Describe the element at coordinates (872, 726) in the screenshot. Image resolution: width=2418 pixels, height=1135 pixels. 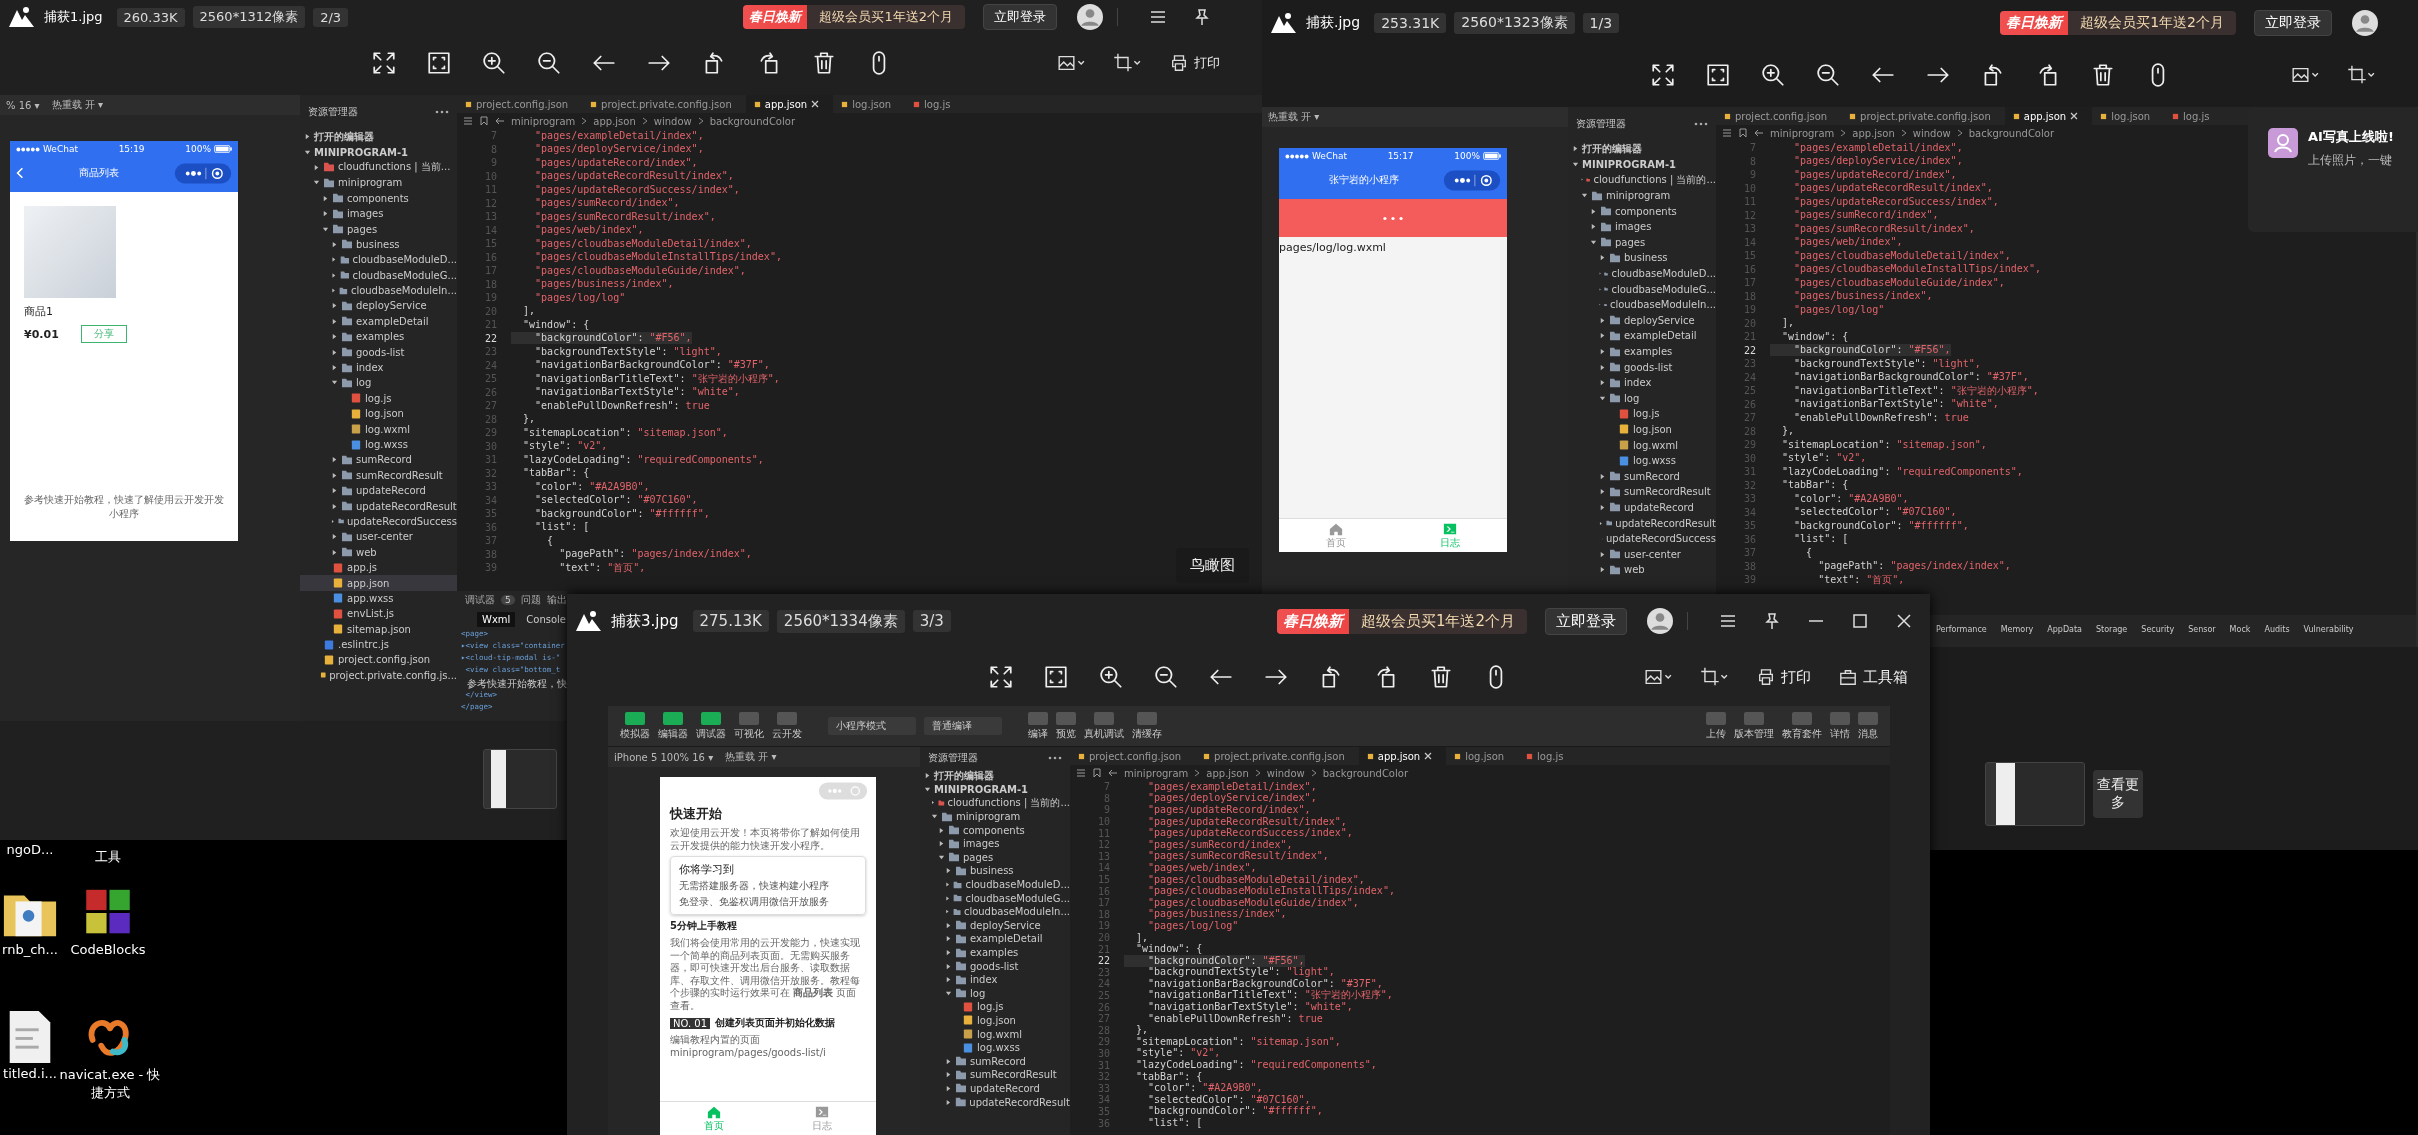
I see `mode-select: 小程序模式` at that location.